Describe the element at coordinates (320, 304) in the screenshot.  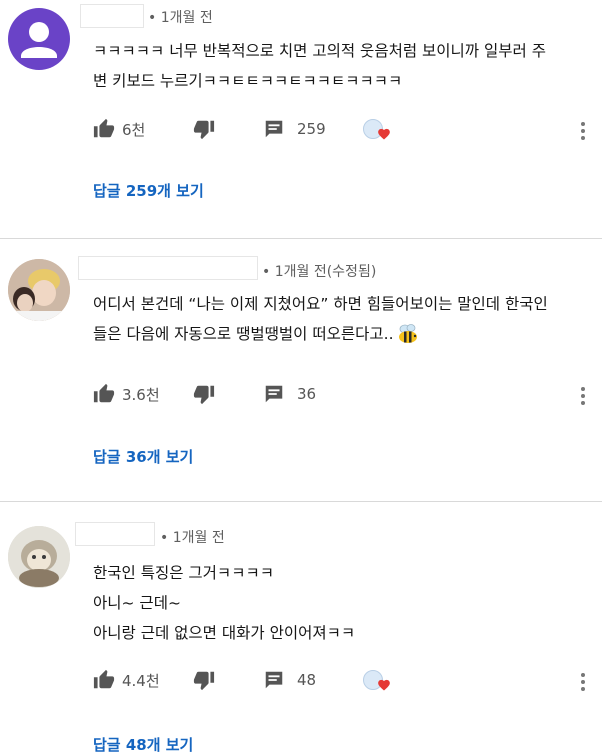
I see `comment-line: 어디서 본건데 “나는 이제 지쳤어요” 하면 힘들어보이는 말인데 한국인` at that location.